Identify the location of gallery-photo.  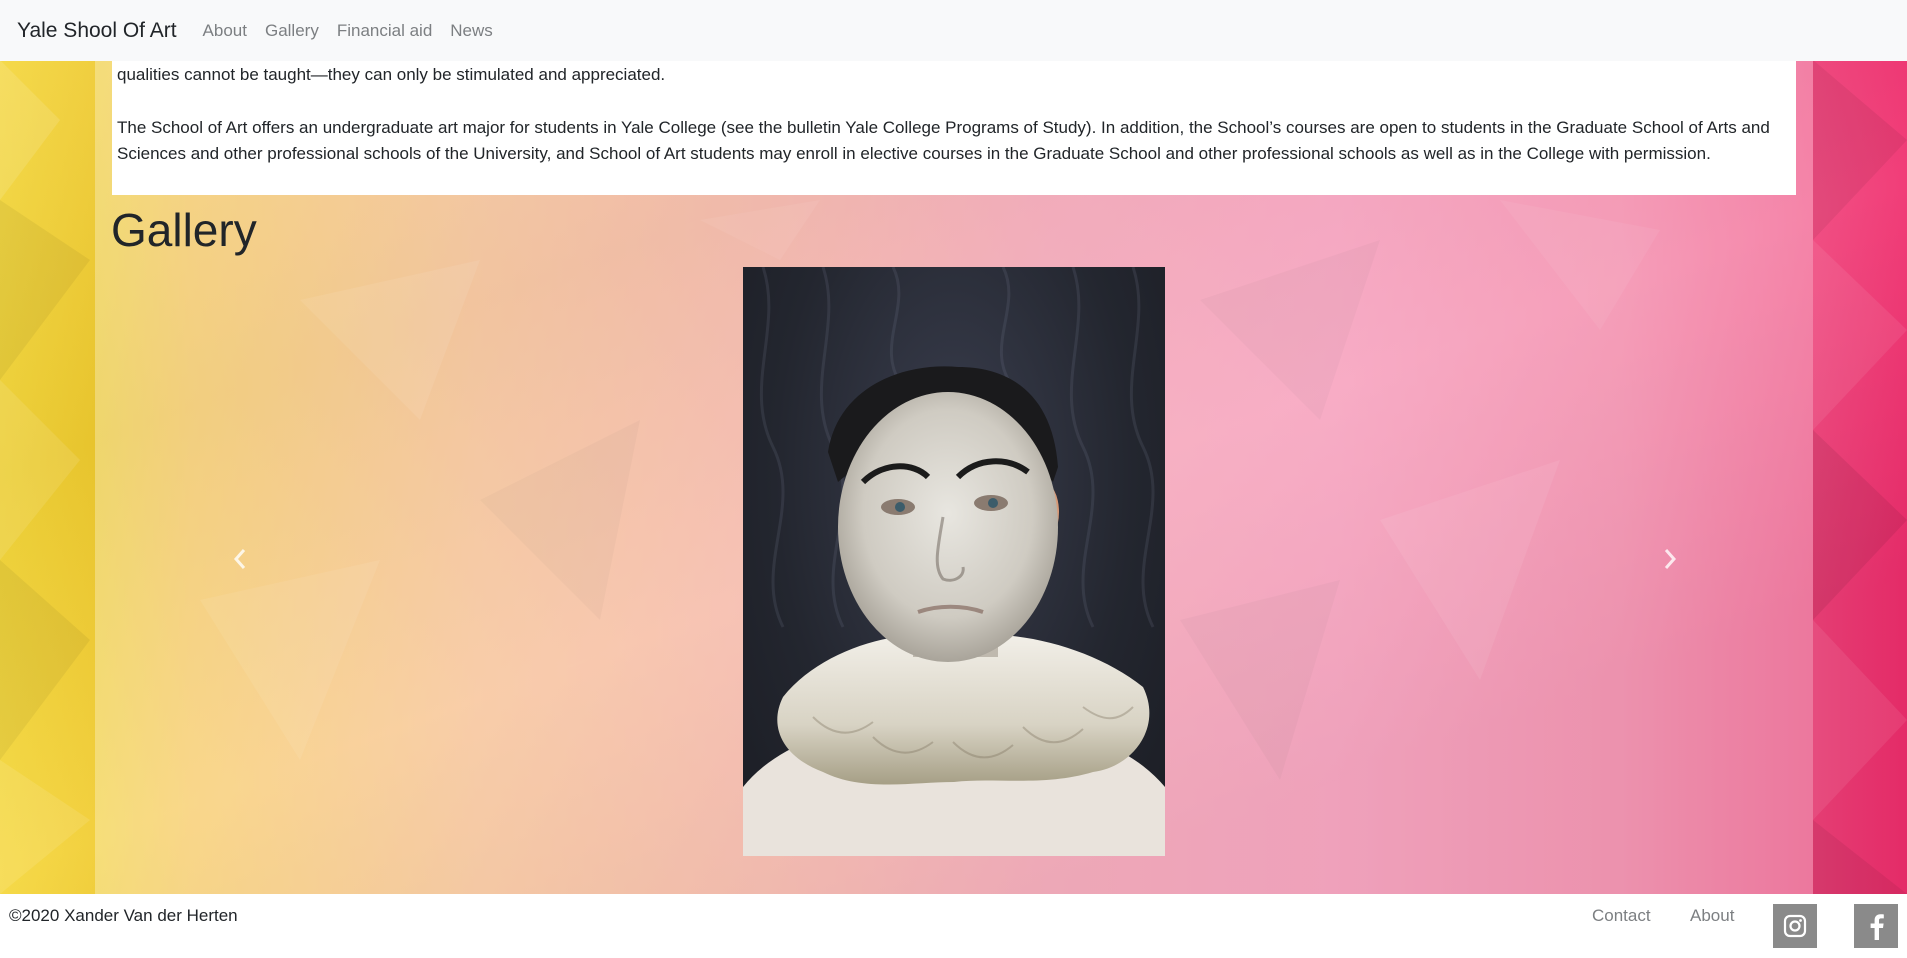
(954, 561).